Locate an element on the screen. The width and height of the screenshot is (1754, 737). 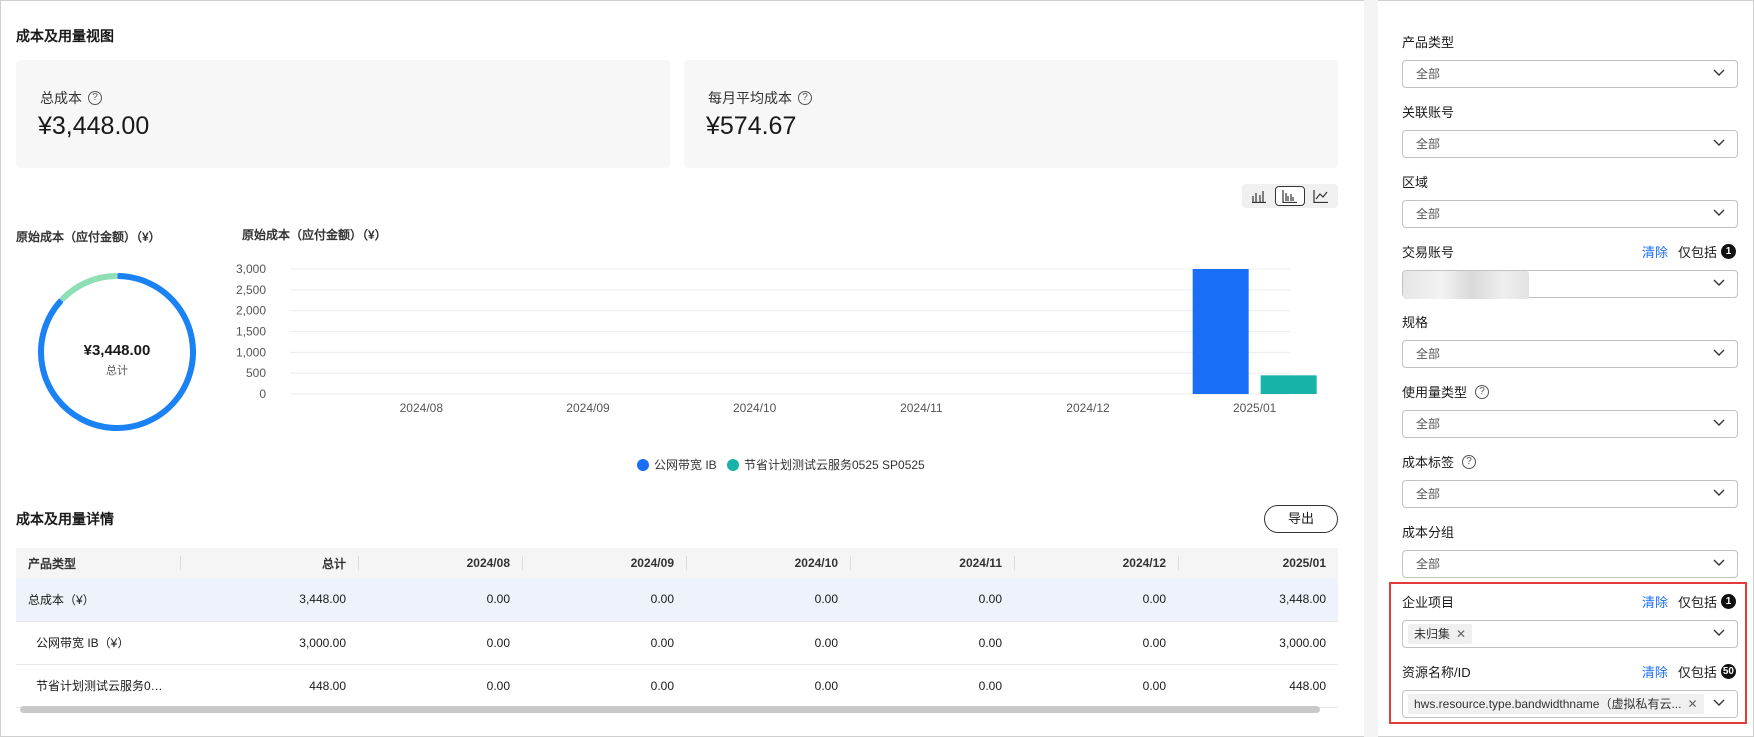
blurred-value is located at coordinates (1466, 285).